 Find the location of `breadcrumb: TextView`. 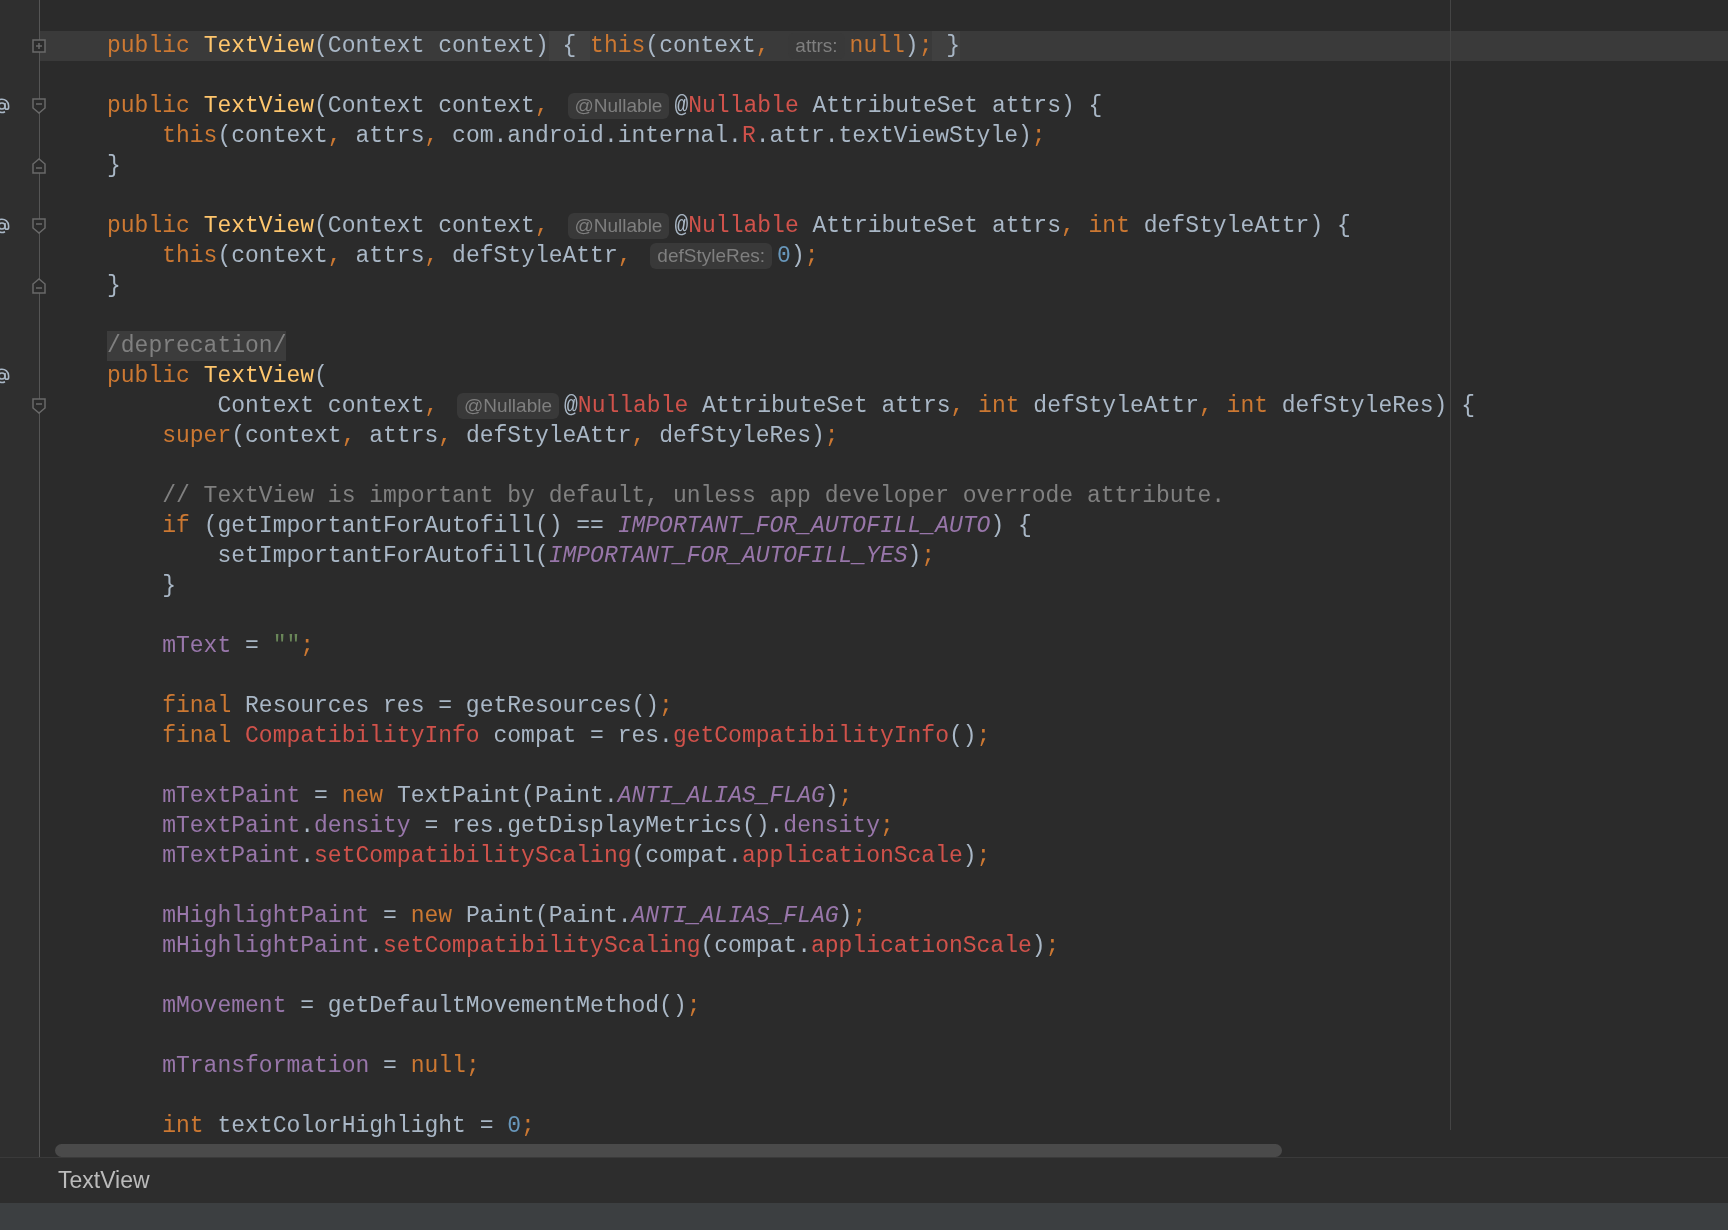

breadcrumb: TextView is located at coordinates (104, 1180).